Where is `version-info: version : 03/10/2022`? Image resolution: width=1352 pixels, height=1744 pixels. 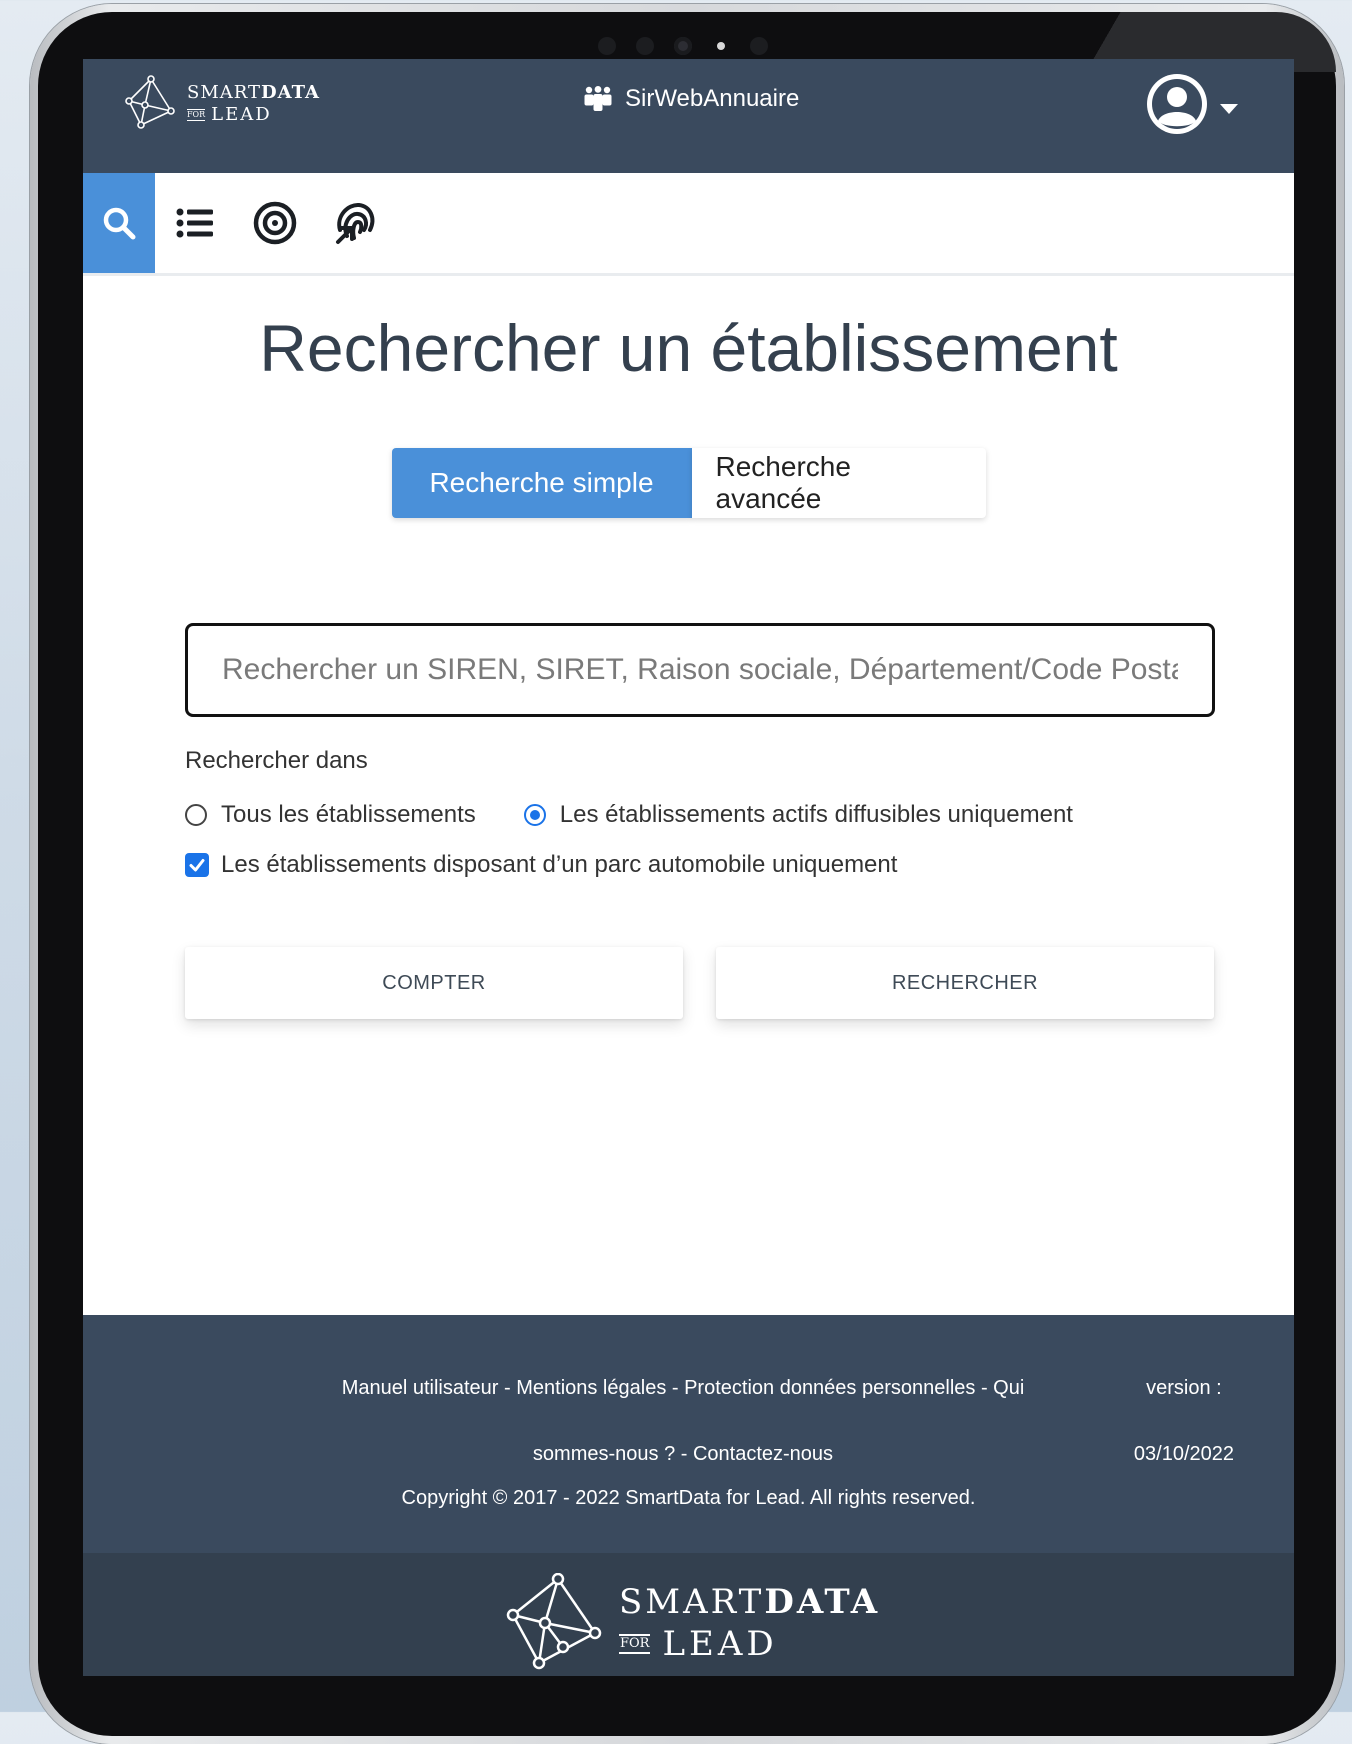
version-info: version : 03/10/2022 is located at coordinates (1184, 1421).